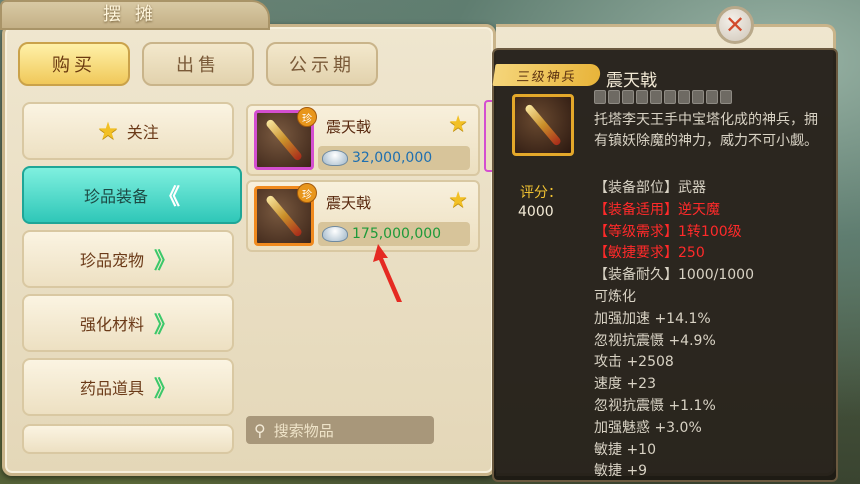  Describe the element at coordinates (547, 75) in the screenshot. I see `tier-banner: 三级神兵` at that location.